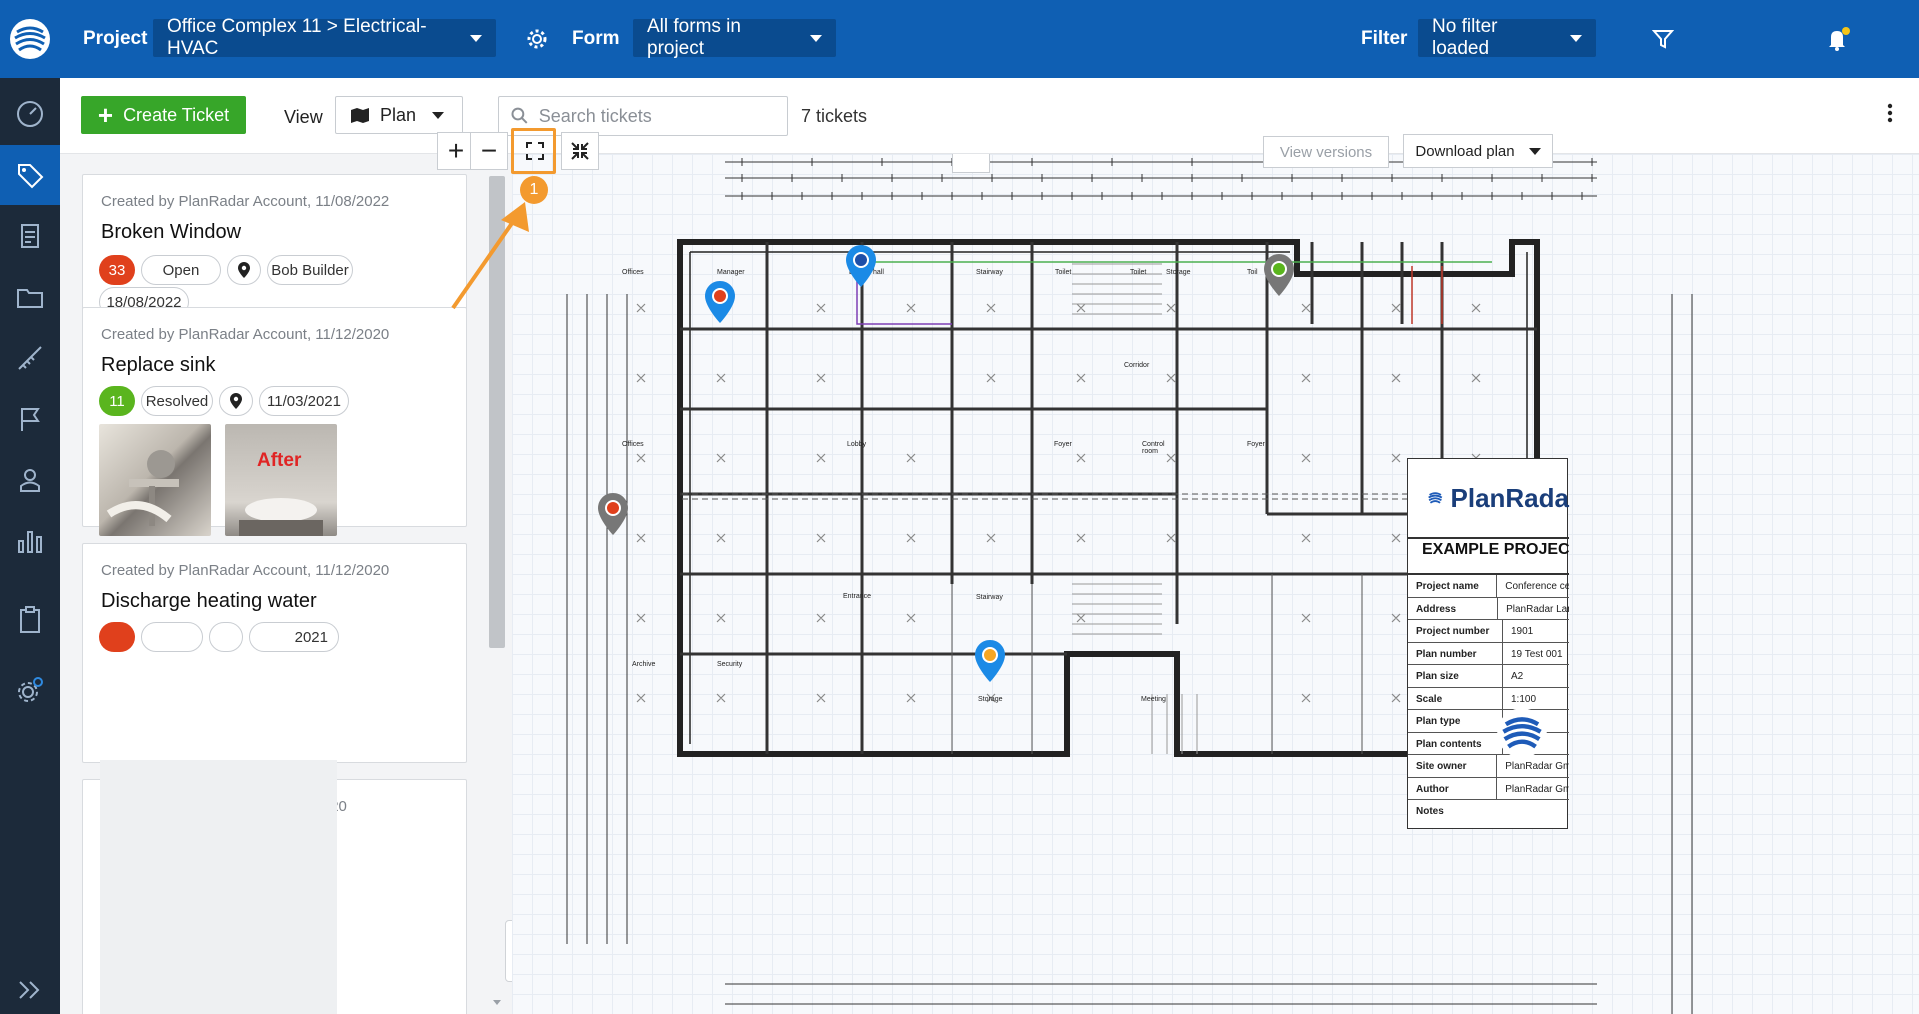 The image size is (1919, 1014). I want to click on ticket-pin-orange-icon, so click(990, 661).